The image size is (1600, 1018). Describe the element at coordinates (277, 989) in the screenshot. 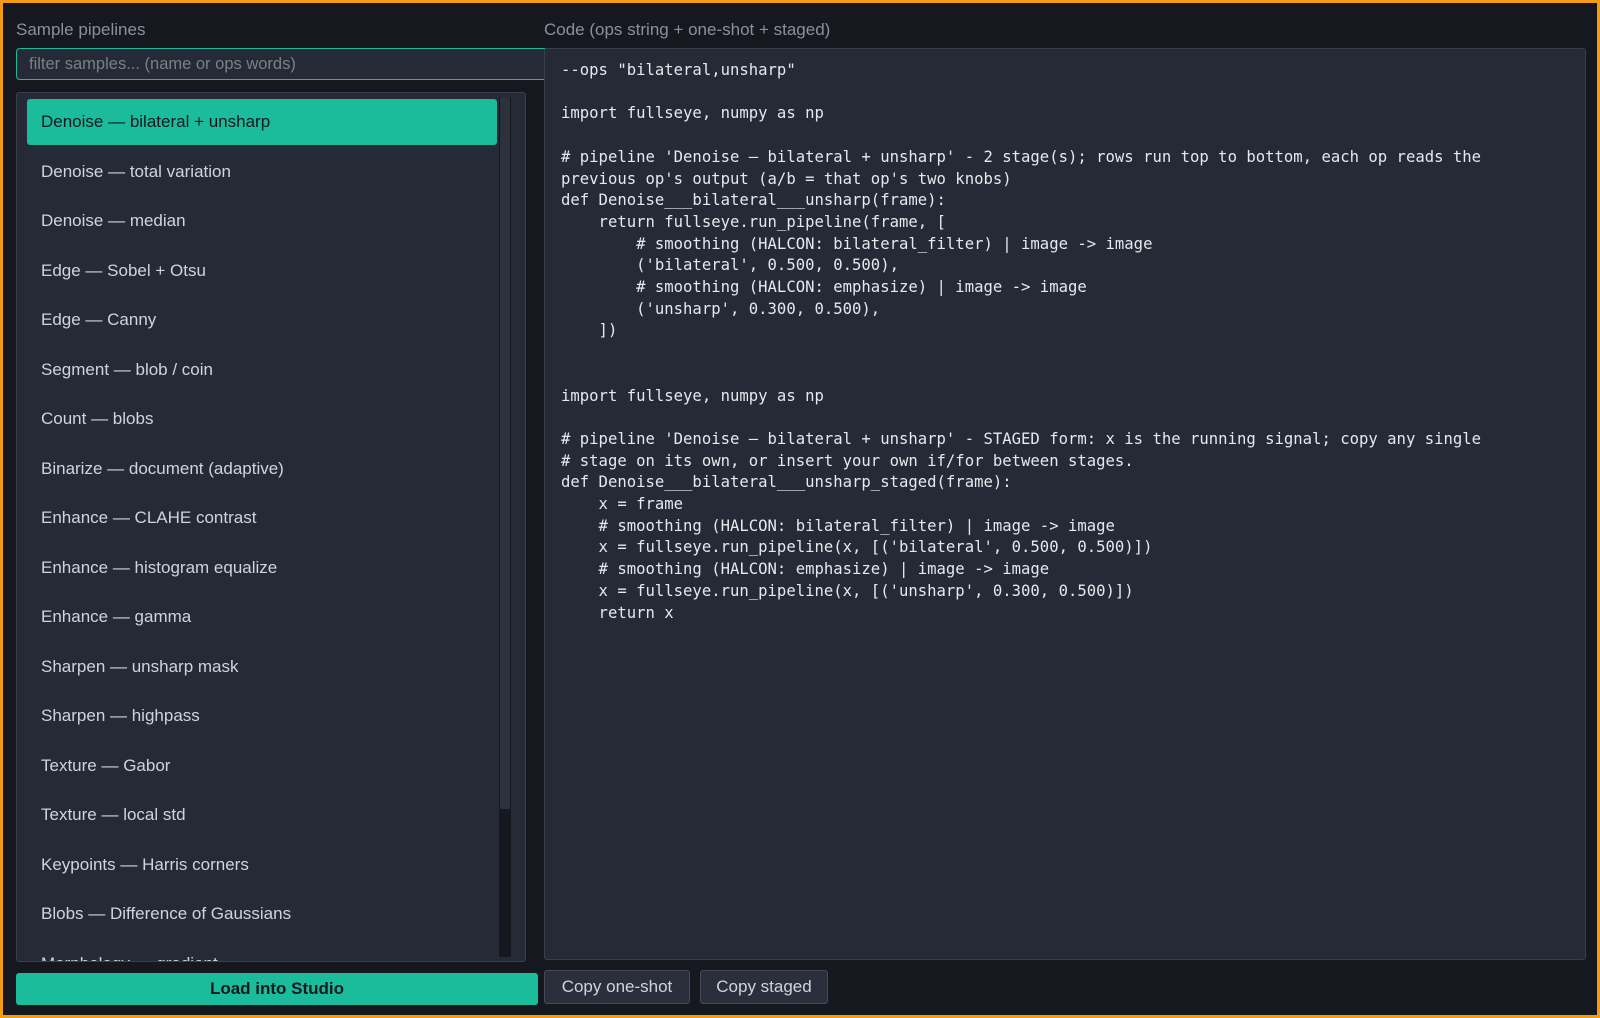

I see `load-into-studio-button: Load into Studio` at that location.